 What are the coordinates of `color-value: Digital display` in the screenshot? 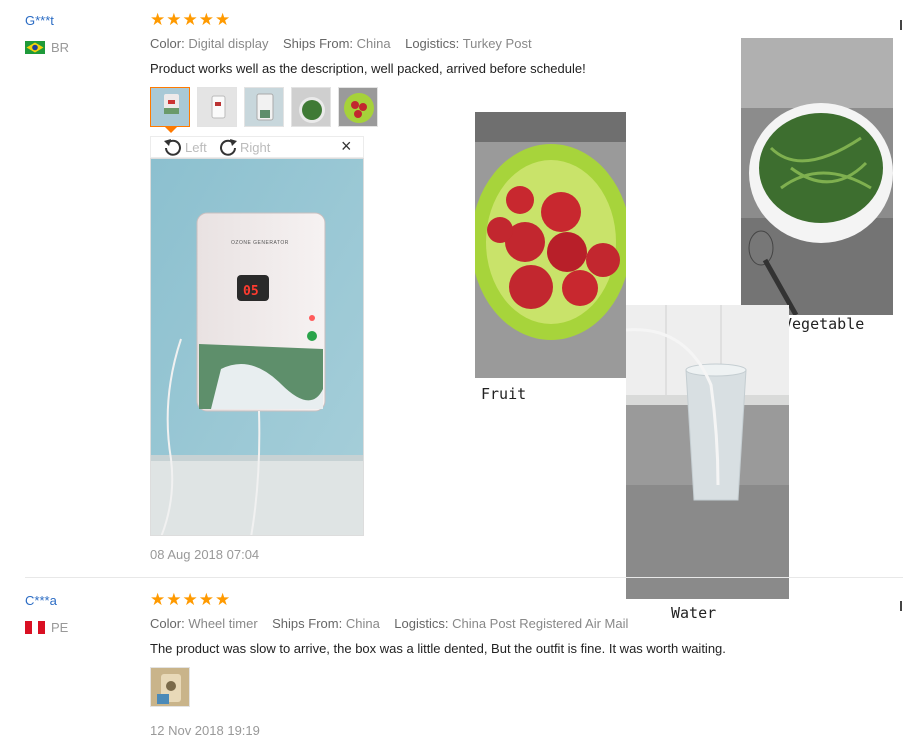 It's located at (228, 43).